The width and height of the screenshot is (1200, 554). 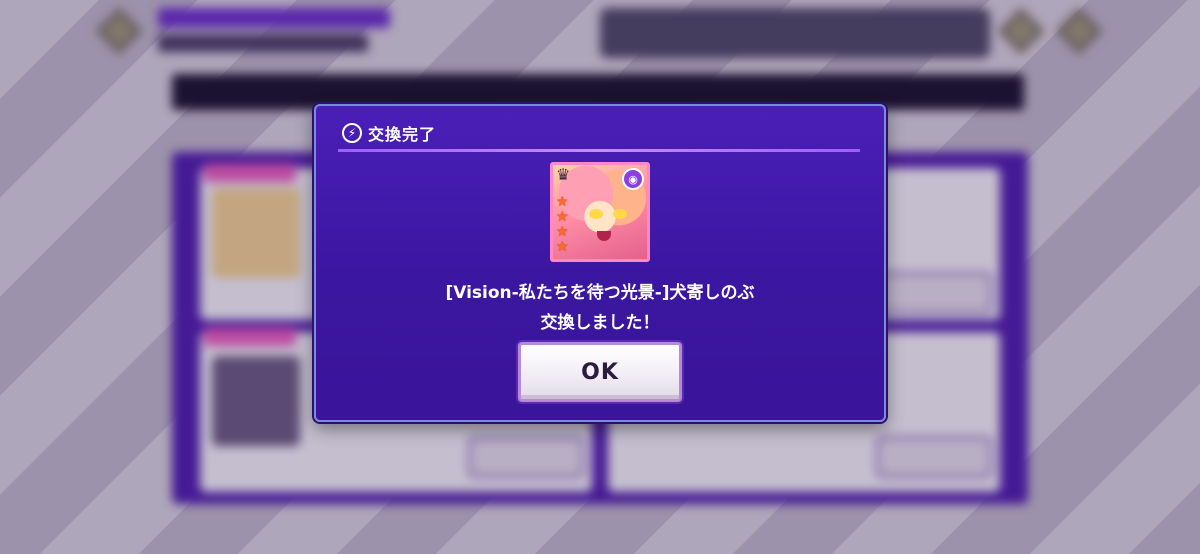 What do you see at coordinates (604, 236) in the screenshot?
I see `card-art-mouth` at bounding box center [604, 236].